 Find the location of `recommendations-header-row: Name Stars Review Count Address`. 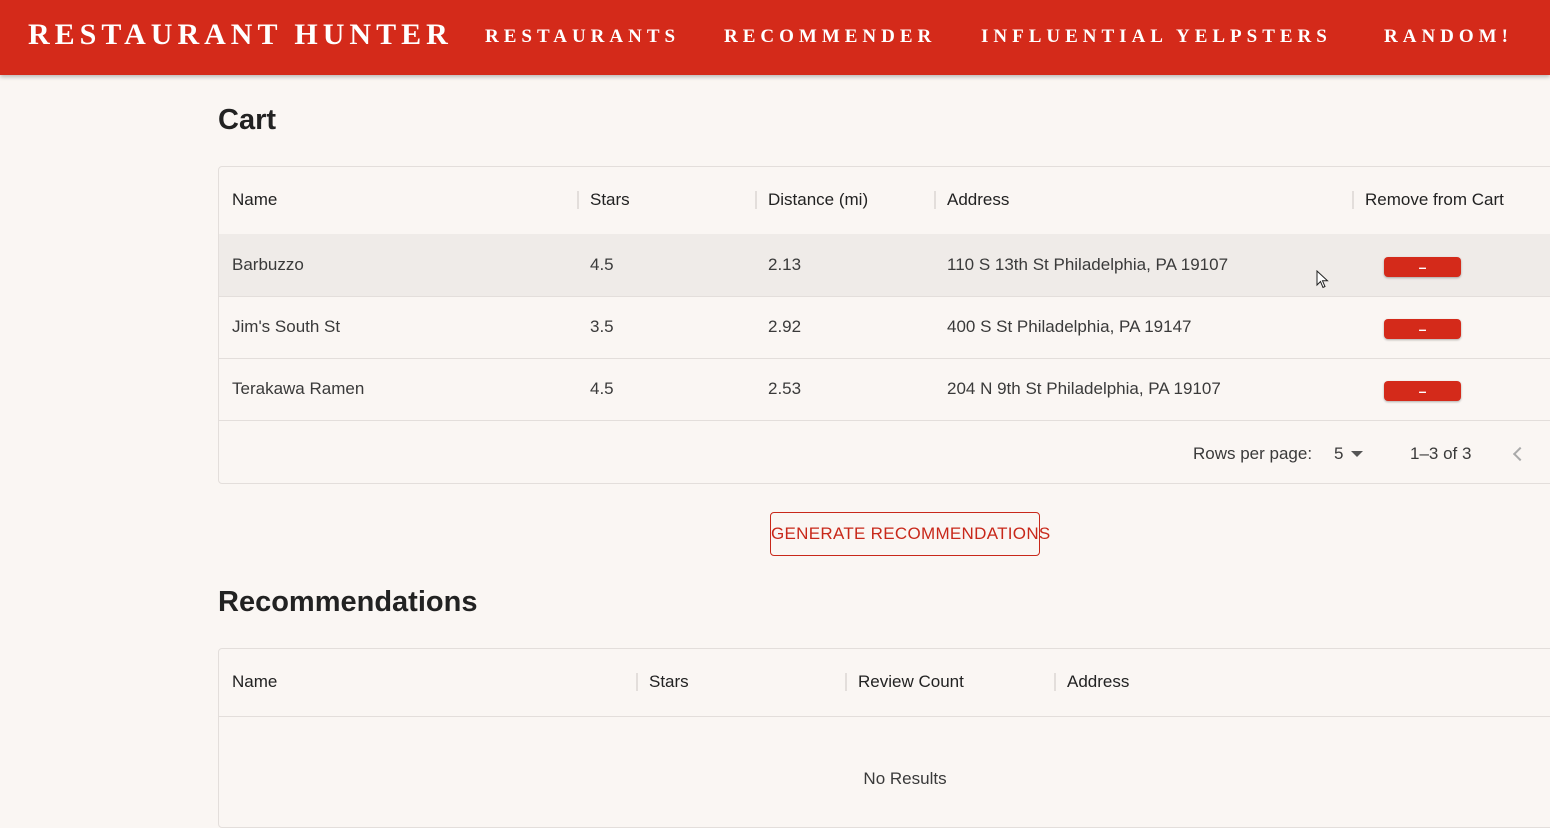

recommendations-header-row: Name Stars Review Count Address is located at coordinates (884, 683).